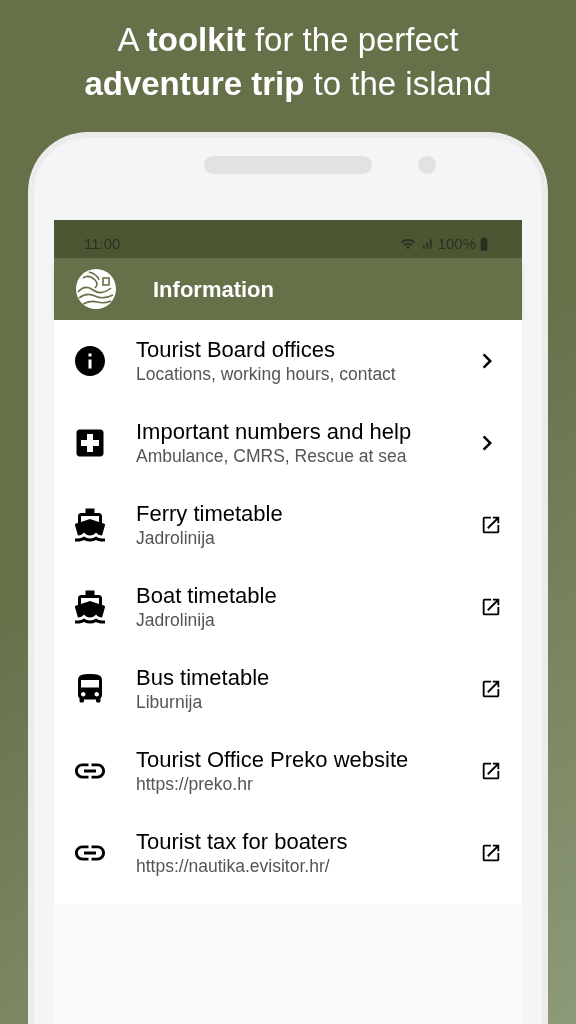 This screenshot has width=576, height=1024. I want to click on item-subtitle: Liburnija, so click(170, 702).